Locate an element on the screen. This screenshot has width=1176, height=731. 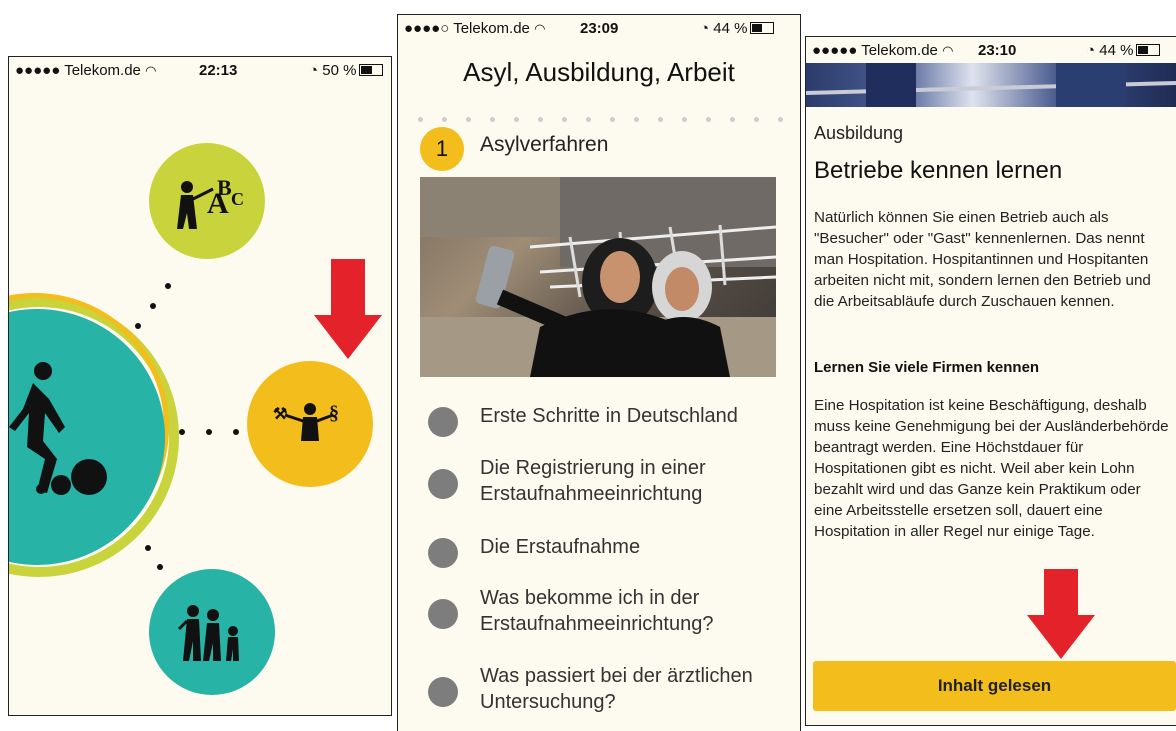
list-item-label: Erste Schritte in Deutschland is located at coordinates (609, 416).